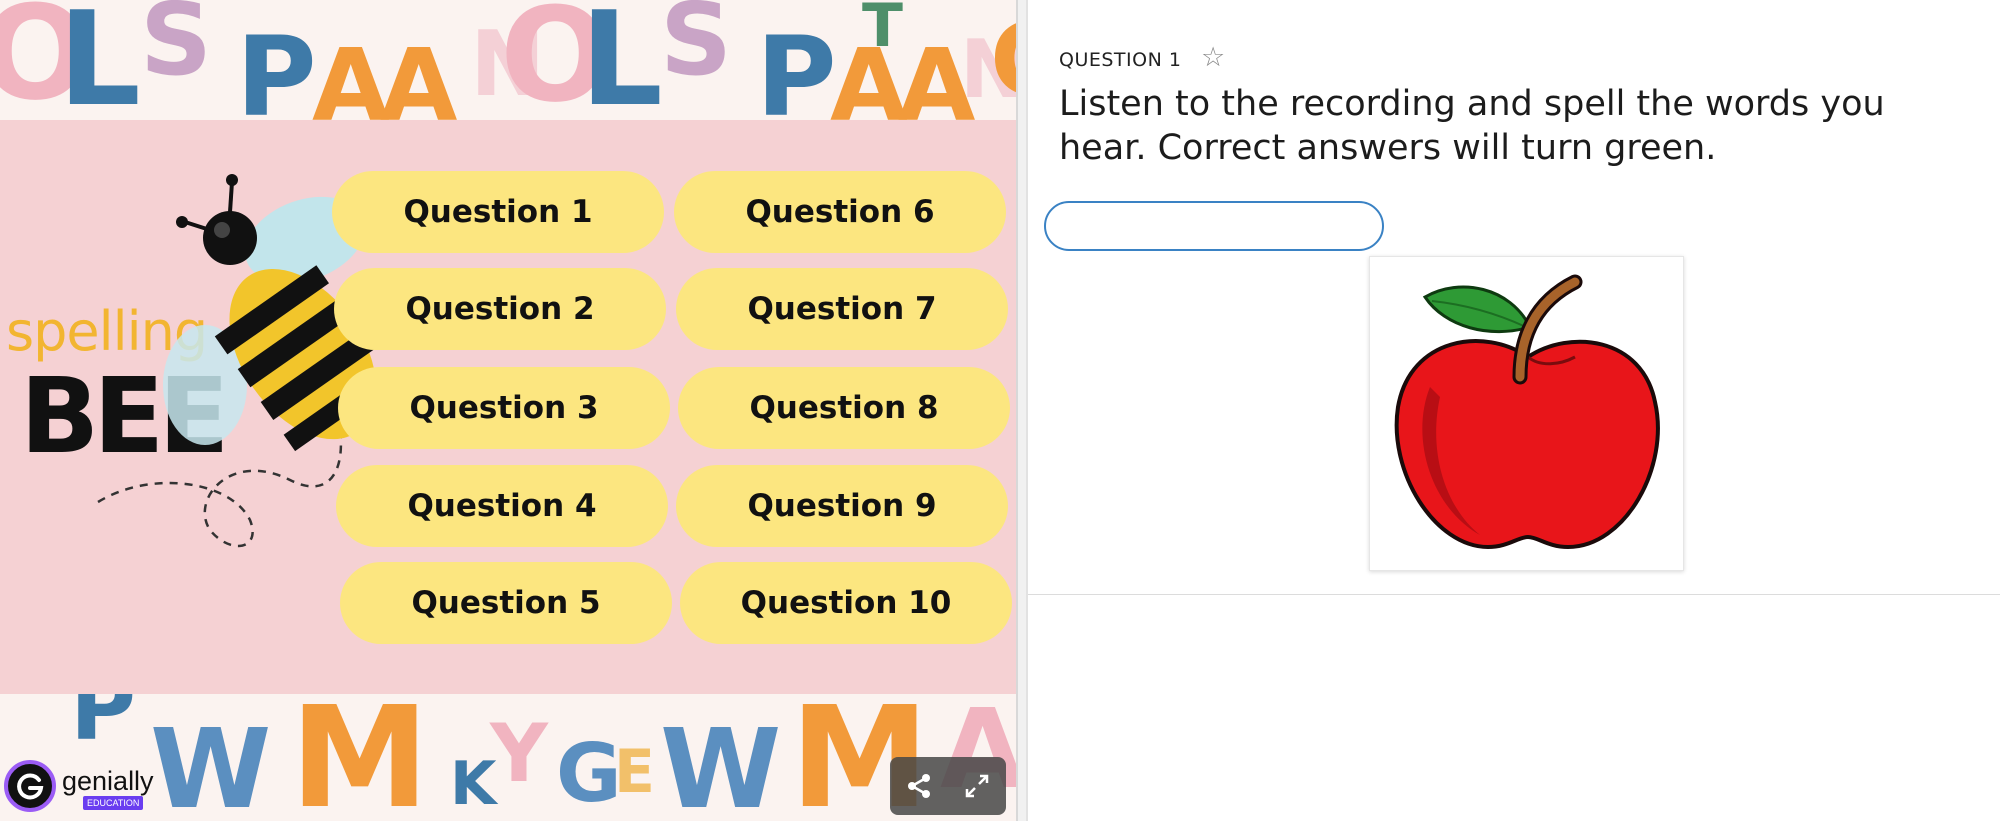 The height and width of the screenshot is (821, 2000). What do you see at coordinates (108, 781) in the screenshot?
I see `genially-name: genially` at bounding box center [108, 781].